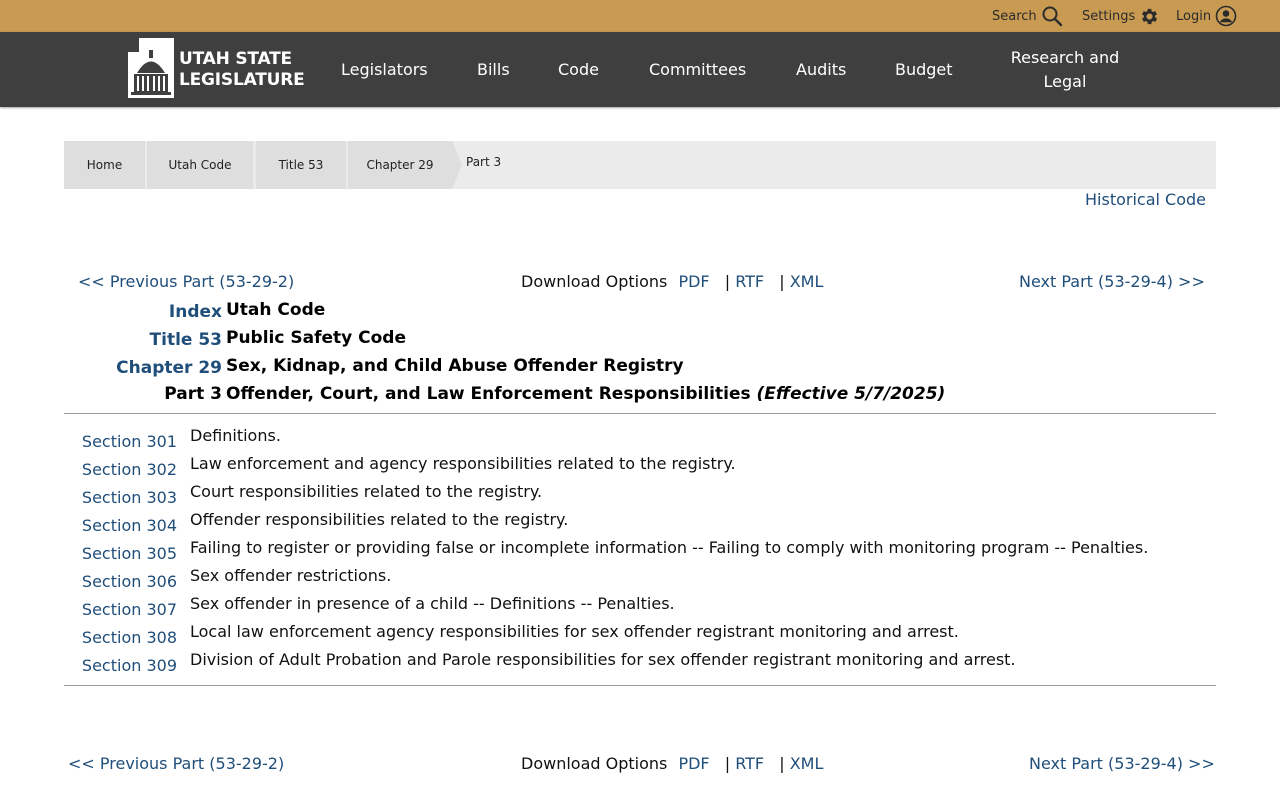 The height and width of the screenshot is (800, 1280). I want to click on section-link: Section 301, so click(129, 441).